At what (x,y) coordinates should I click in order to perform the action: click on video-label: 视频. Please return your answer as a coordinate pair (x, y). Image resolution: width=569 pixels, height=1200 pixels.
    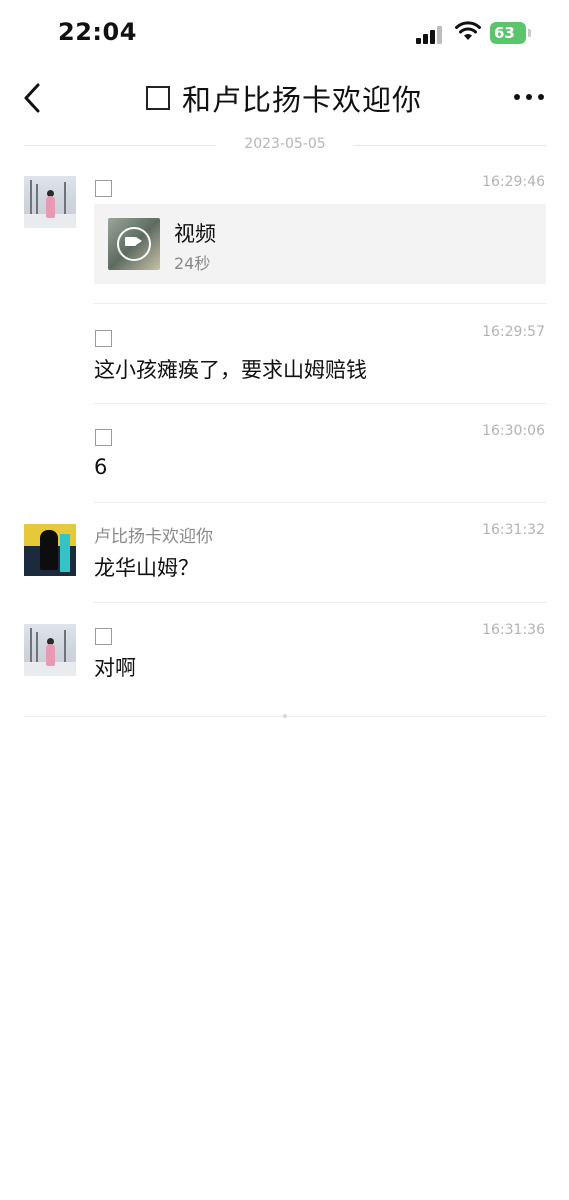
    Looking at the image, I should click on (195, 234).